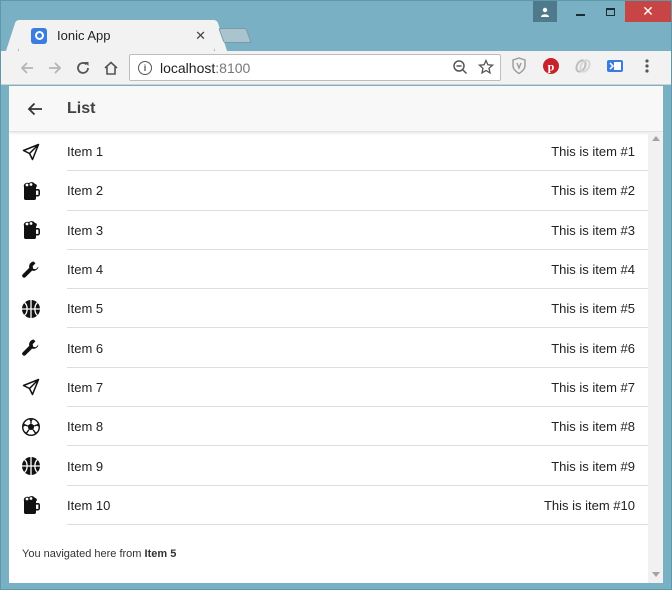 The height and width of the screenshot is (590, 672). I want to click on list-item: Item 5 This is item #5, so click(328, 309).